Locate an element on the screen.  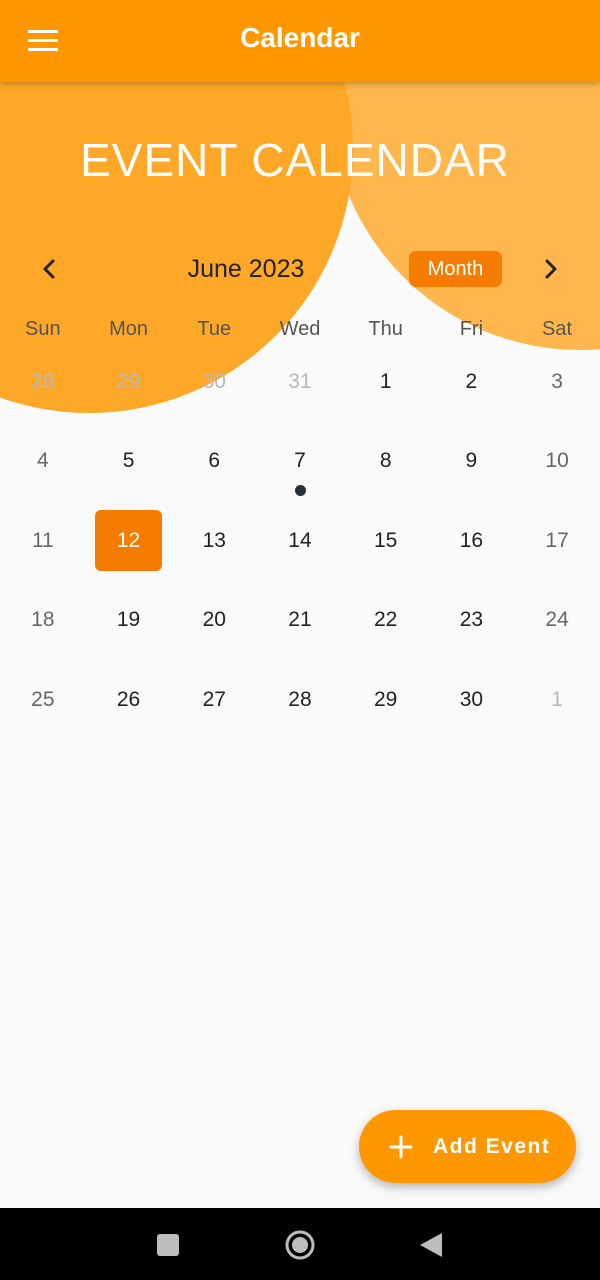
calendar-day: 15 is located at coordinates (386, 541).